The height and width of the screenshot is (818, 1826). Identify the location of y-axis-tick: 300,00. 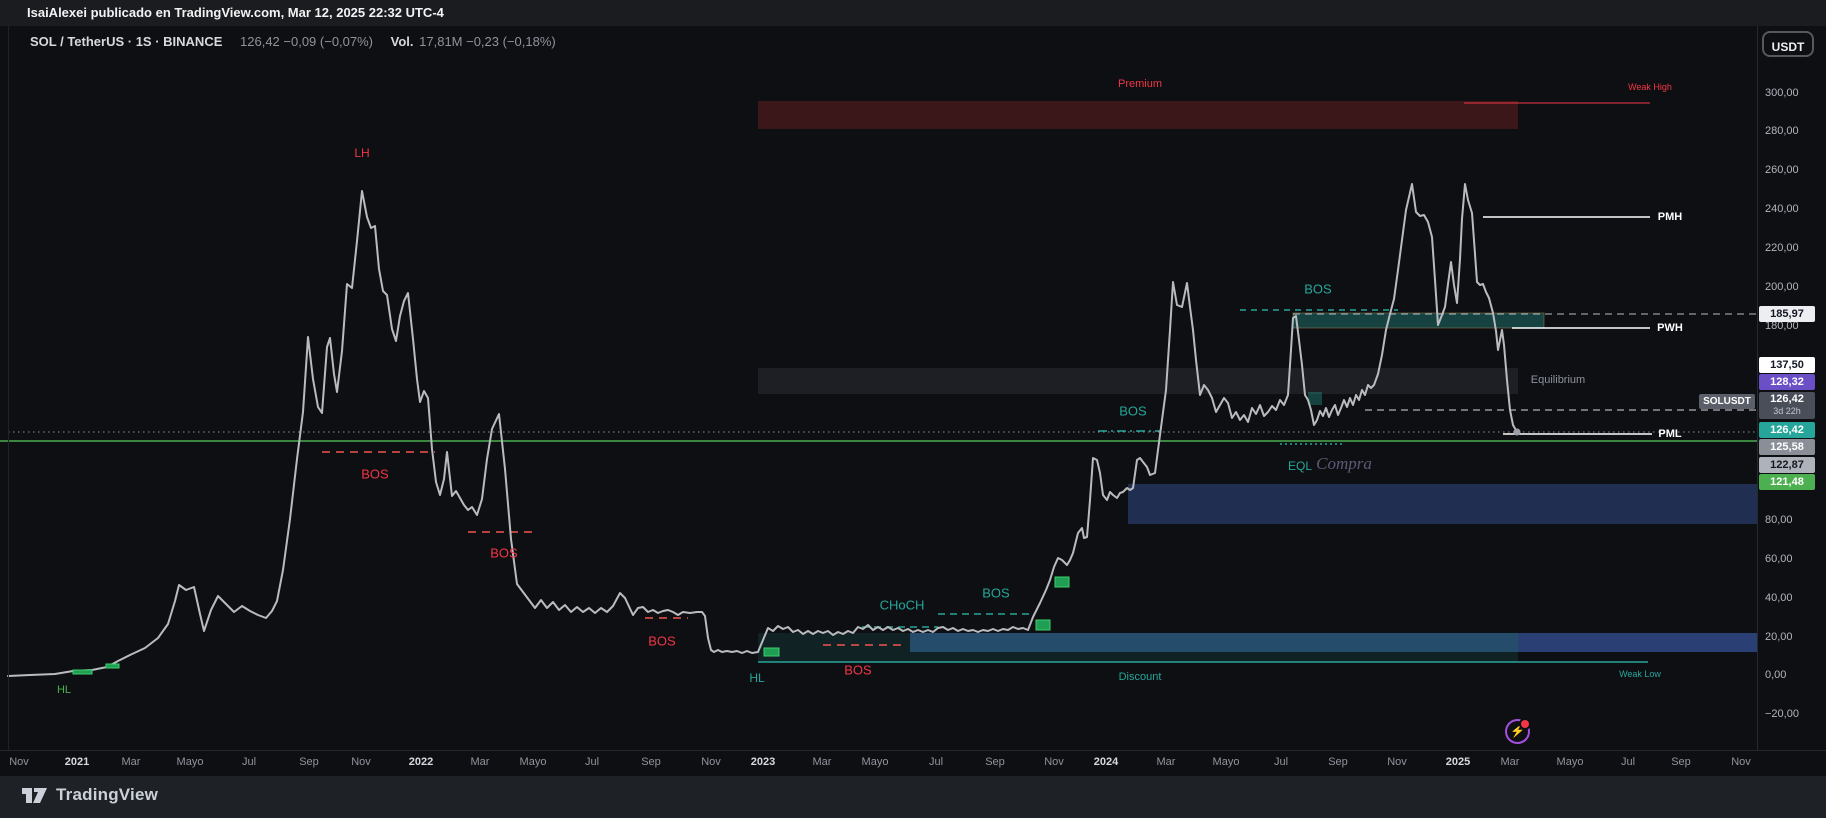
(1782, 93).